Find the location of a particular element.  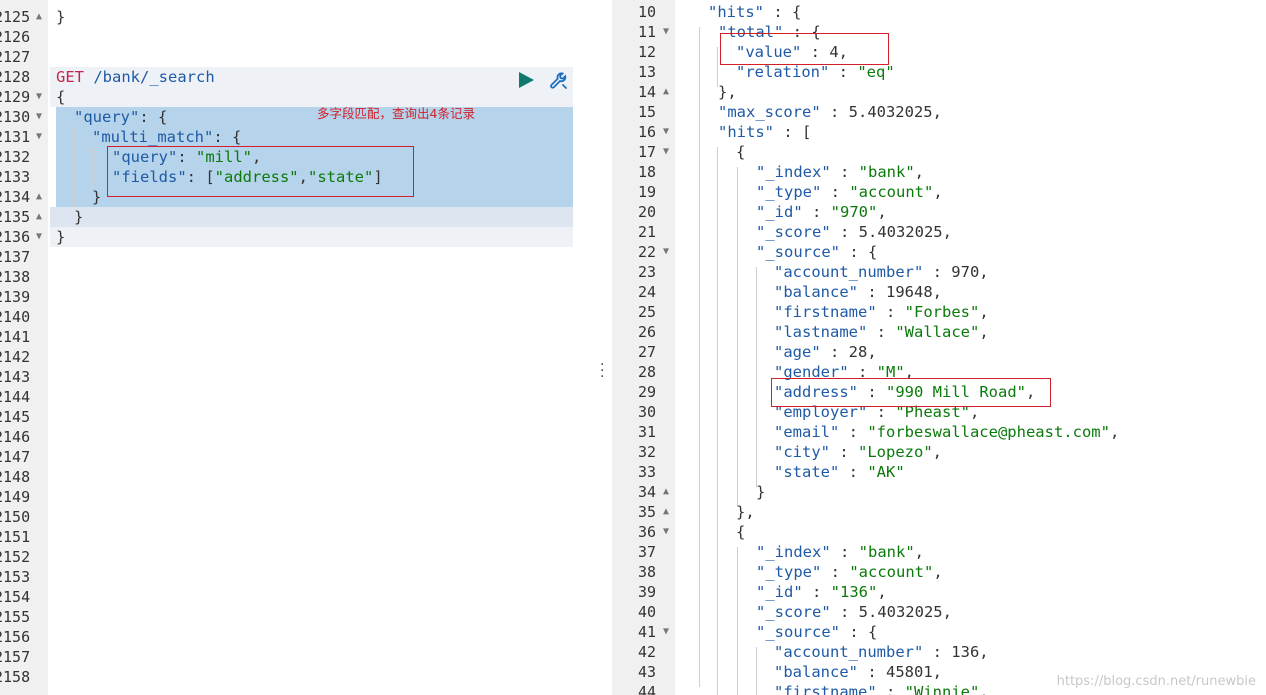

line-number: 43 is located at coordinates (647, 672).